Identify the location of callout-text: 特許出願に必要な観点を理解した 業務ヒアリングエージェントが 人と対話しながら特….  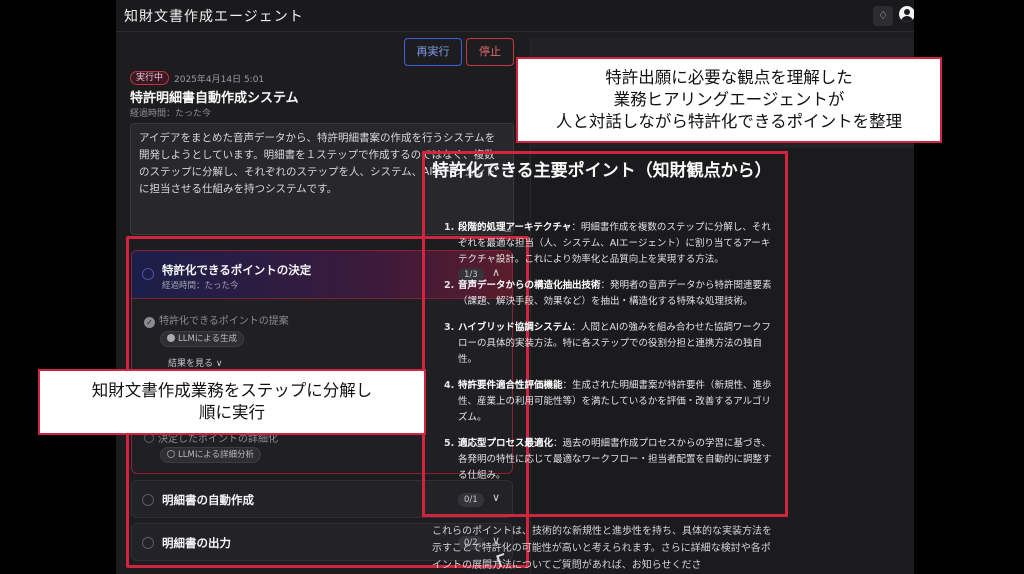
(729, 99).